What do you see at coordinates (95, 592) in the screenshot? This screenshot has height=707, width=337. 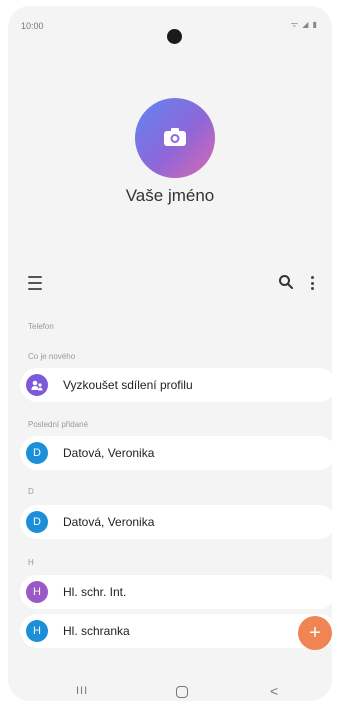 I see `contact-name: Hl. schr. Int.` at bounding box center [95, 592].